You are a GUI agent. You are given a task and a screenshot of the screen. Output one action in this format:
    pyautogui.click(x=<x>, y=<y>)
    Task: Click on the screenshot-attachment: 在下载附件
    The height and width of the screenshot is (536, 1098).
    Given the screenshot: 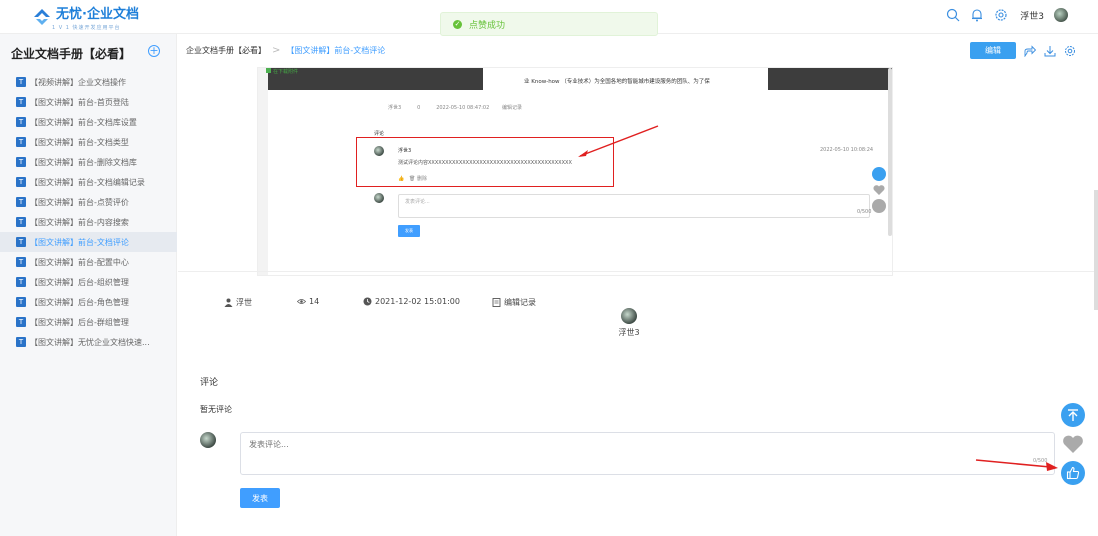 What is the action you would take?
    pyautogui.click(x=282, y=71)
    